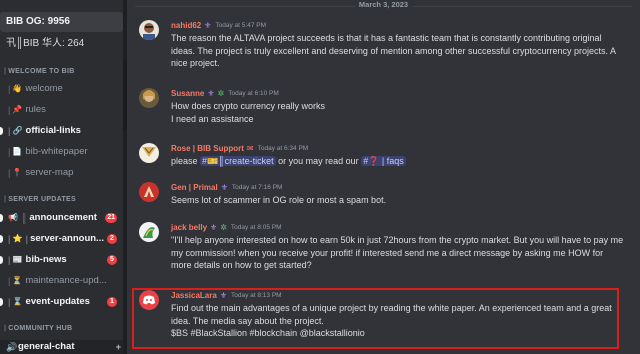 This screenshot has height=354, width=640. Describe the element at coordinates (17, 172) in the screenshot. I see `map-pin-icon: 📍` at that location.